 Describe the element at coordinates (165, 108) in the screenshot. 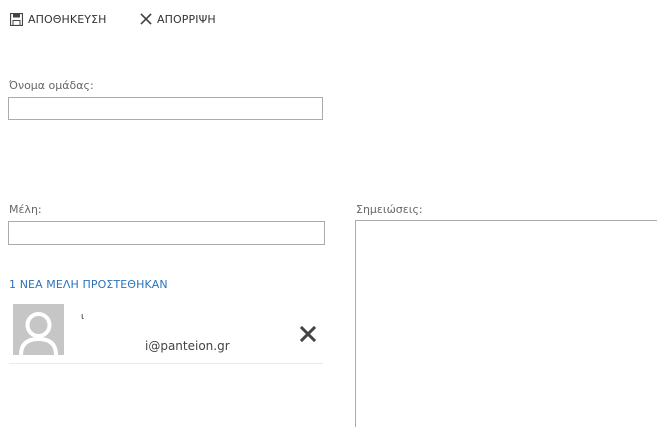

I see `group-name-input` at that location.